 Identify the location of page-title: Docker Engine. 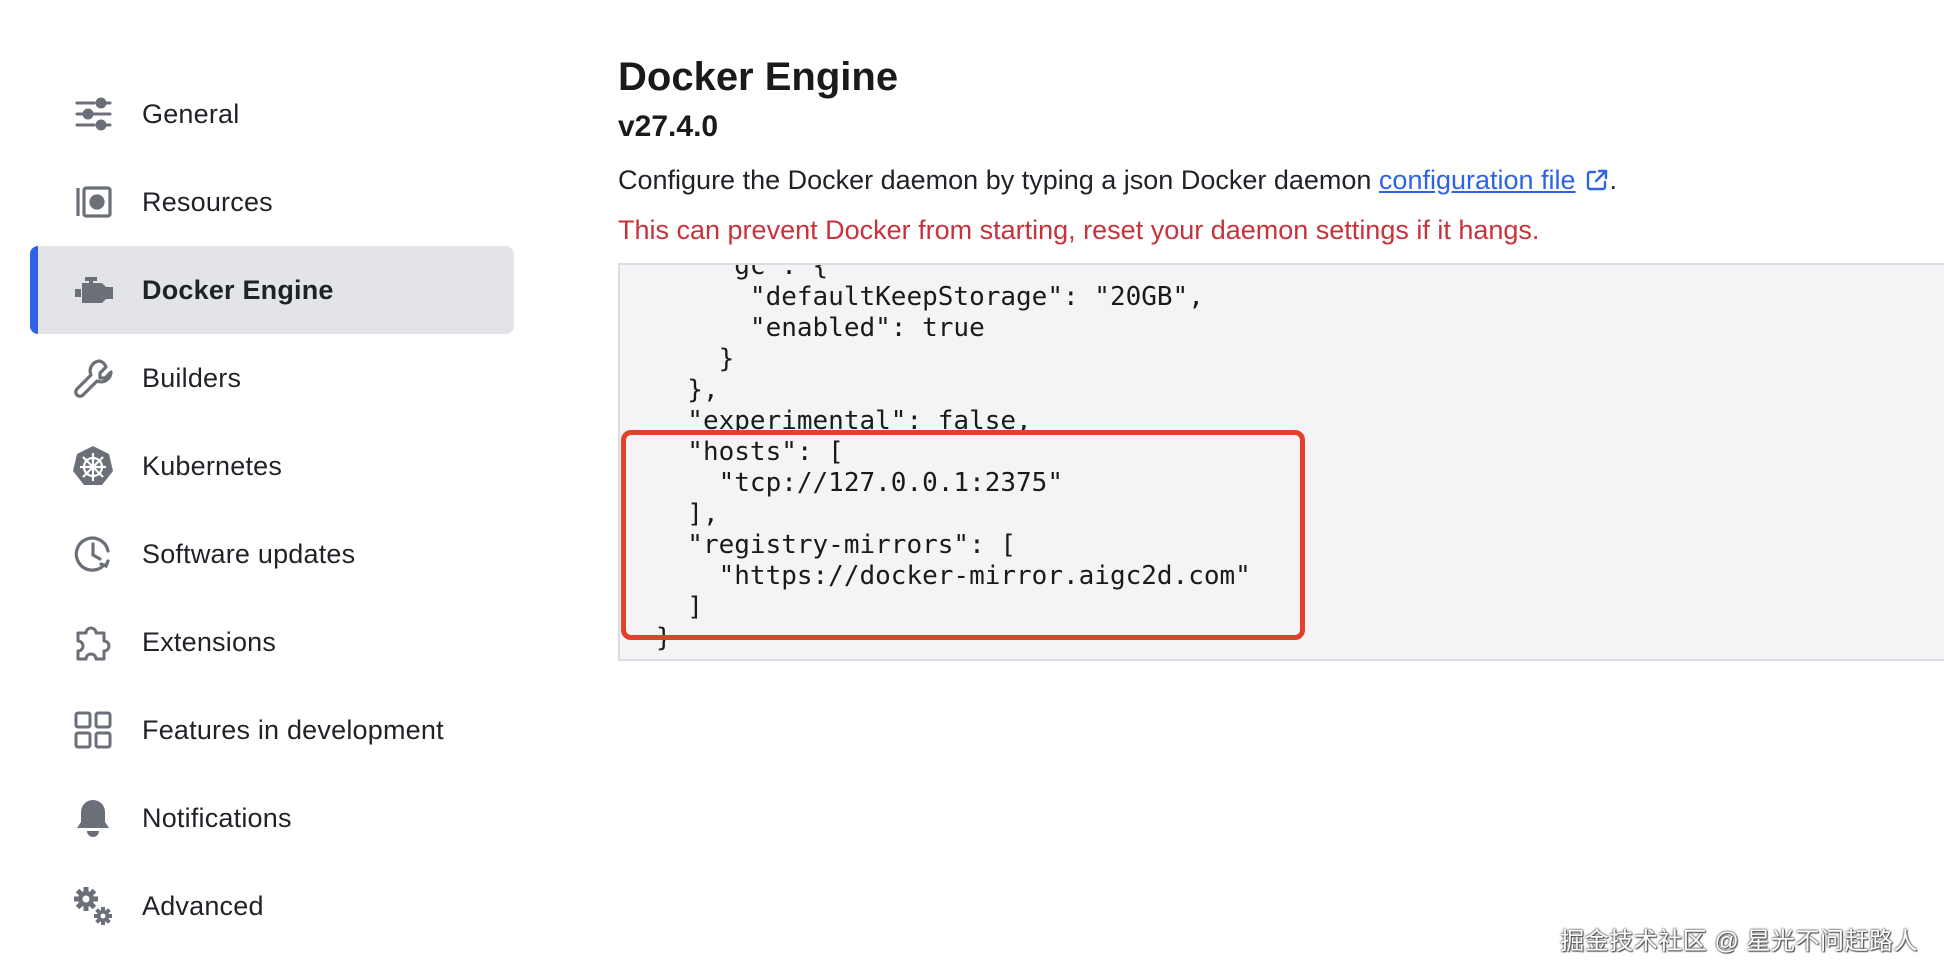
(758, 77).